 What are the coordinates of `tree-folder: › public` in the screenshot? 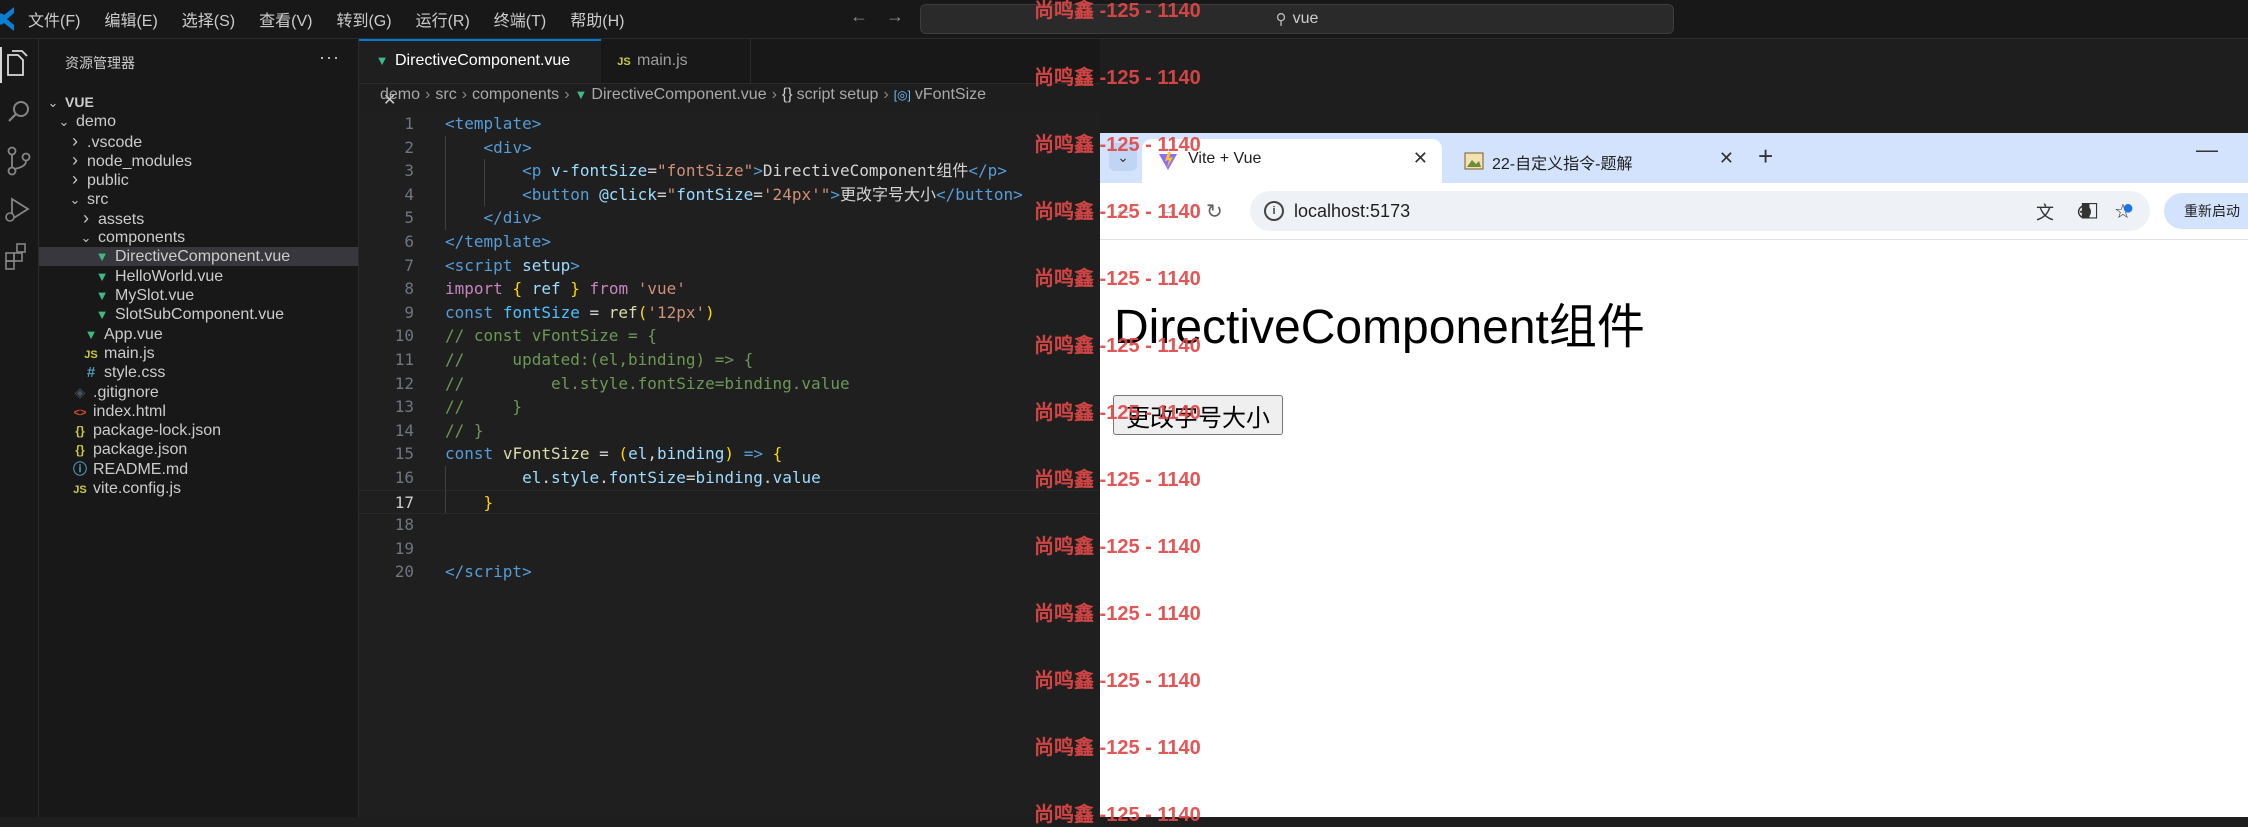 It's located at (198, 179).